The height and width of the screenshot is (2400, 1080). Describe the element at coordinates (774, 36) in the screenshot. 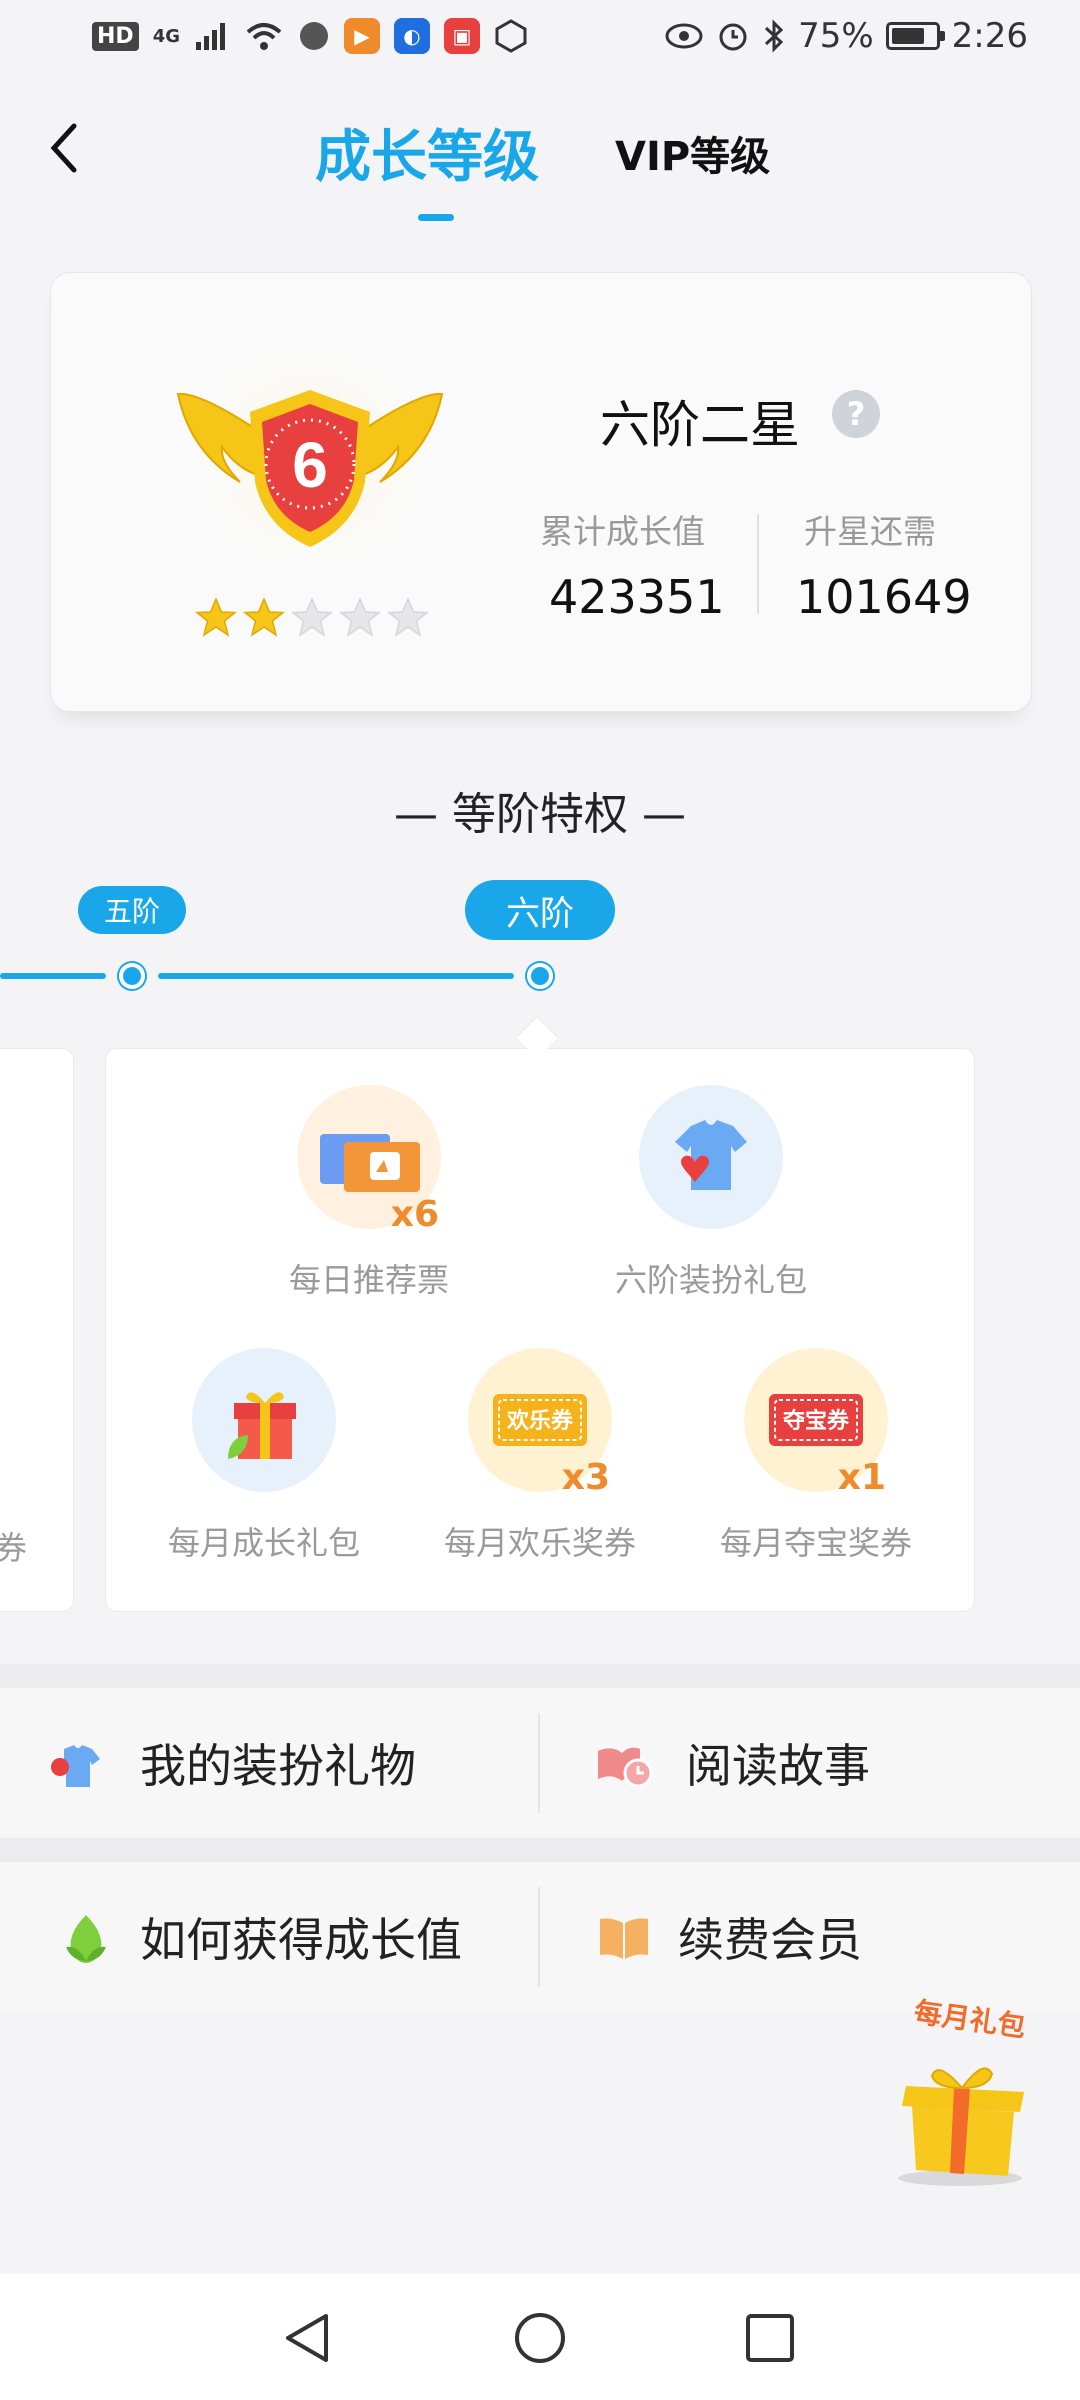

I see `bluetooth-icon` at that location.